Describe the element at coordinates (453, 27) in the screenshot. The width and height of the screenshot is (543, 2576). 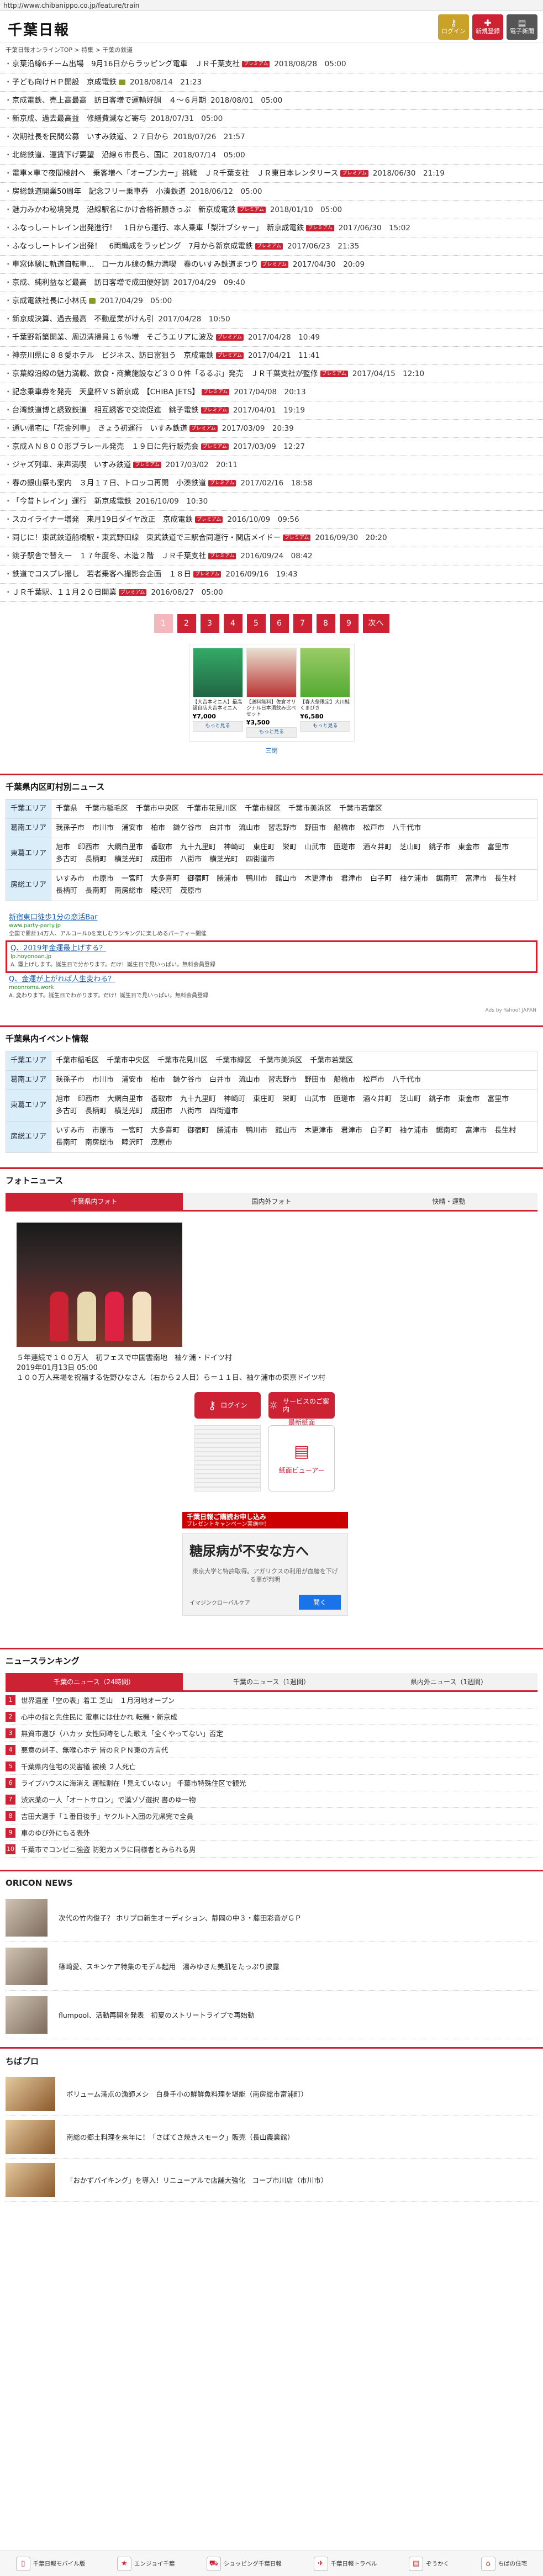
I see `login-button: ⚷ ログイン` at that location.